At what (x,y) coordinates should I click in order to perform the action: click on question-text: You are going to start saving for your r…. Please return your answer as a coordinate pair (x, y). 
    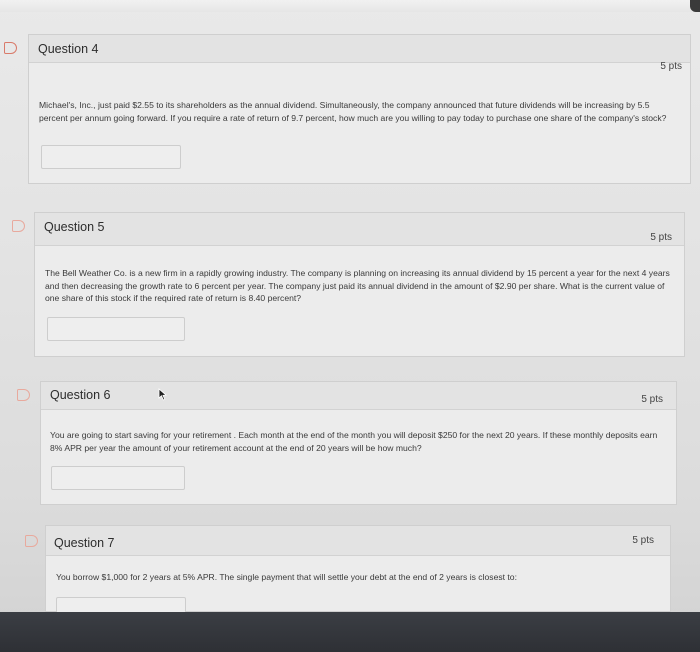
    Looking at the image, I should click on (354, 441).